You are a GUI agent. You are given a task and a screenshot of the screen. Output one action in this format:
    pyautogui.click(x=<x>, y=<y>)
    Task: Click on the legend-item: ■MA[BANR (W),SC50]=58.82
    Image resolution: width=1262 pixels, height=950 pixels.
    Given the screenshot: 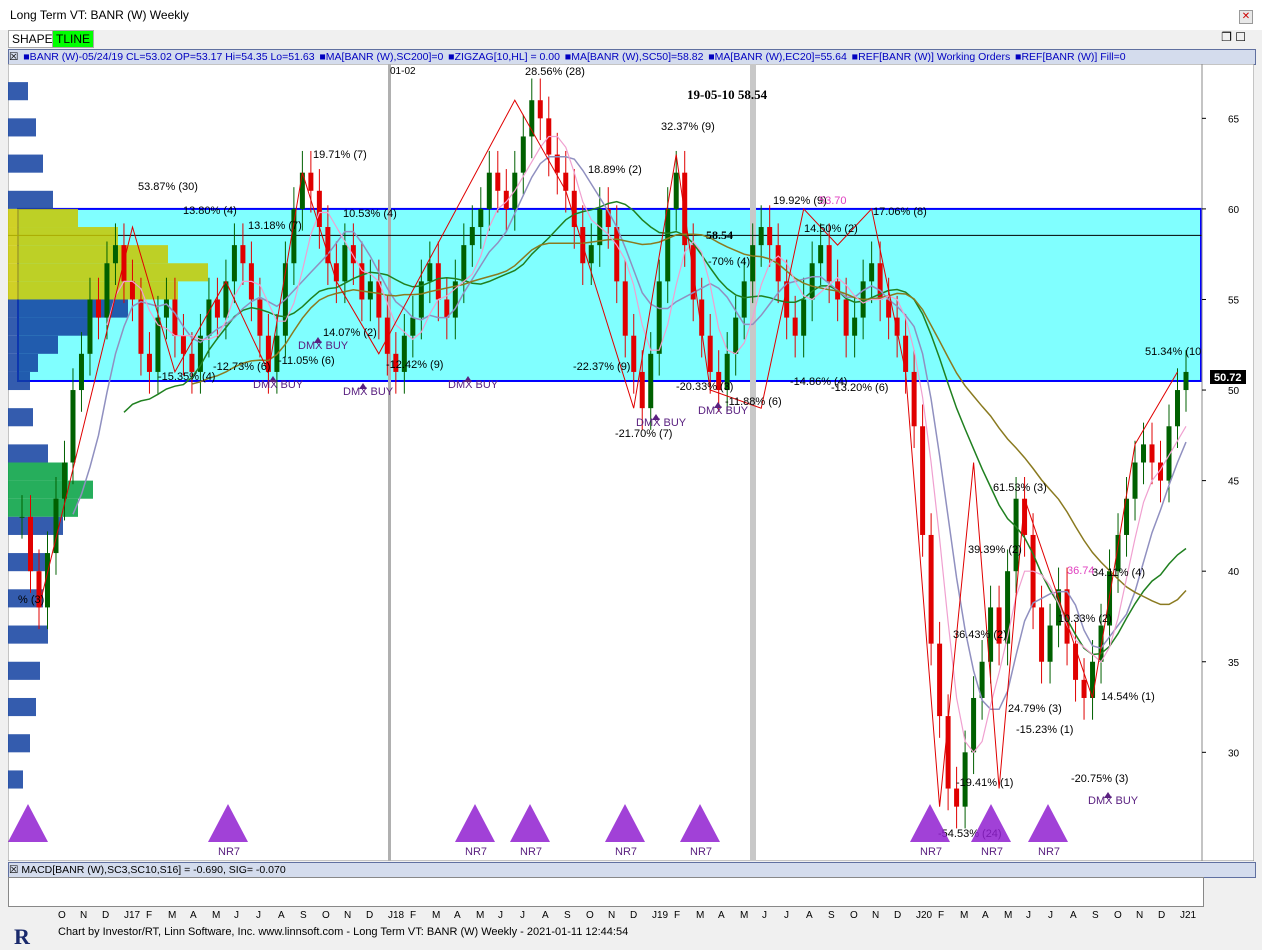 What is the action you would take?
    pyautogui.click(x=635, y=57)
    